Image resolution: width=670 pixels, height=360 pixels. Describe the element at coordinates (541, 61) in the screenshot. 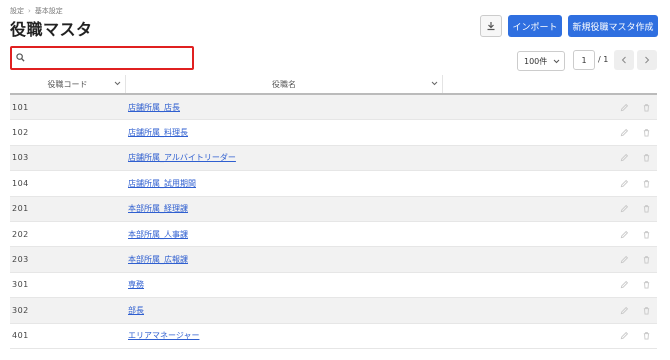

I see `per-page-select: 100件` at that location.